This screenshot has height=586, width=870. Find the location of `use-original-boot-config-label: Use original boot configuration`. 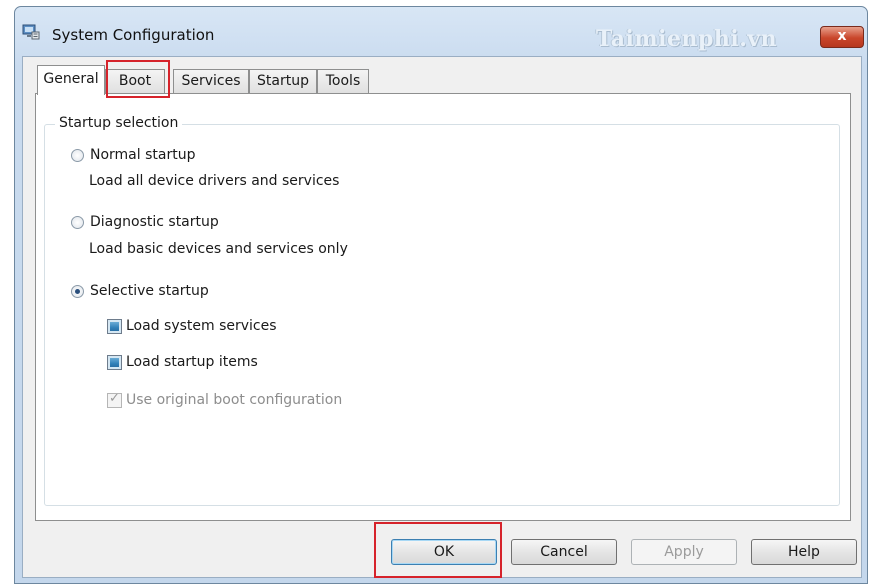

use-original-boot-config-label: Use original boot configuration is located at coordinates (234, 400).